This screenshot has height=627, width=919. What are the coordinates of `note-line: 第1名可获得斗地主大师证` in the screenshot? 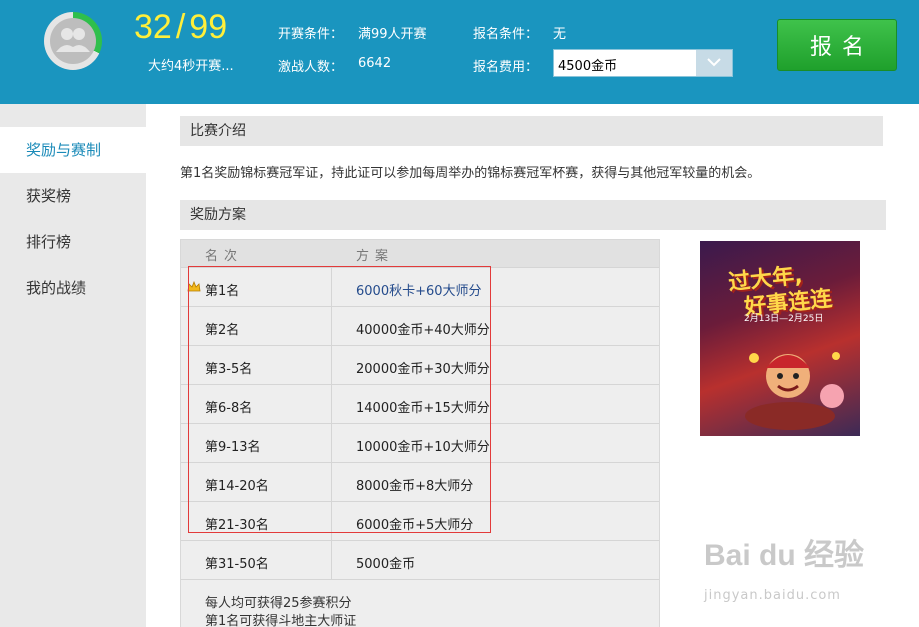 It's located at (281, 620).